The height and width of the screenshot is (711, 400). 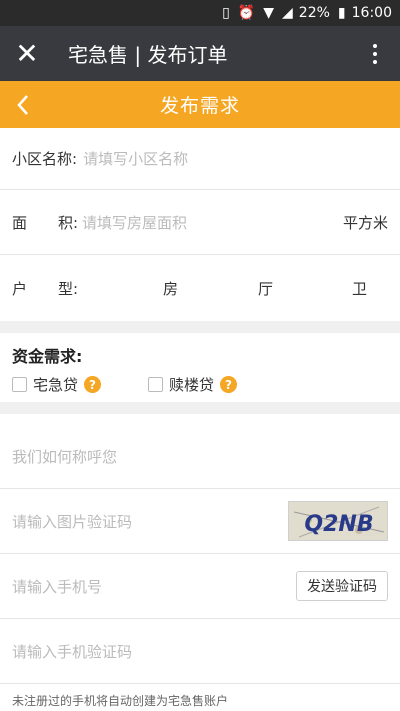 What do you see at coordinates (72, 521) in the screenshot?
I see `captcha-input: 请输入图片验证码` at bounding box center [72, 521].